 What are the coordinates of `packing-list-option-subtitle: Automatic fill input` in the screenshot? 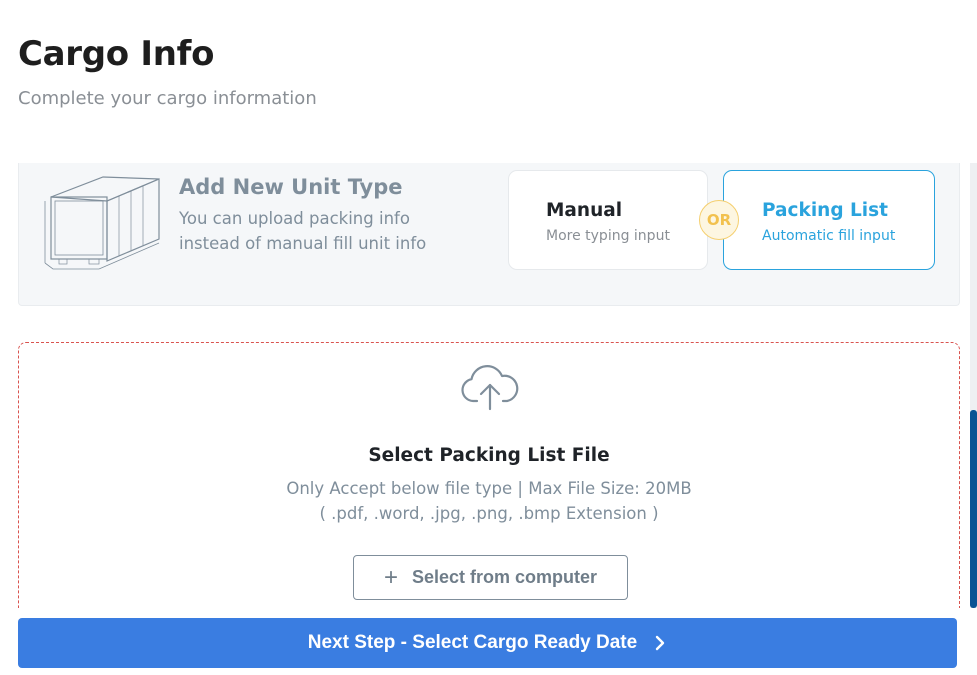 It's located at (829, 236).